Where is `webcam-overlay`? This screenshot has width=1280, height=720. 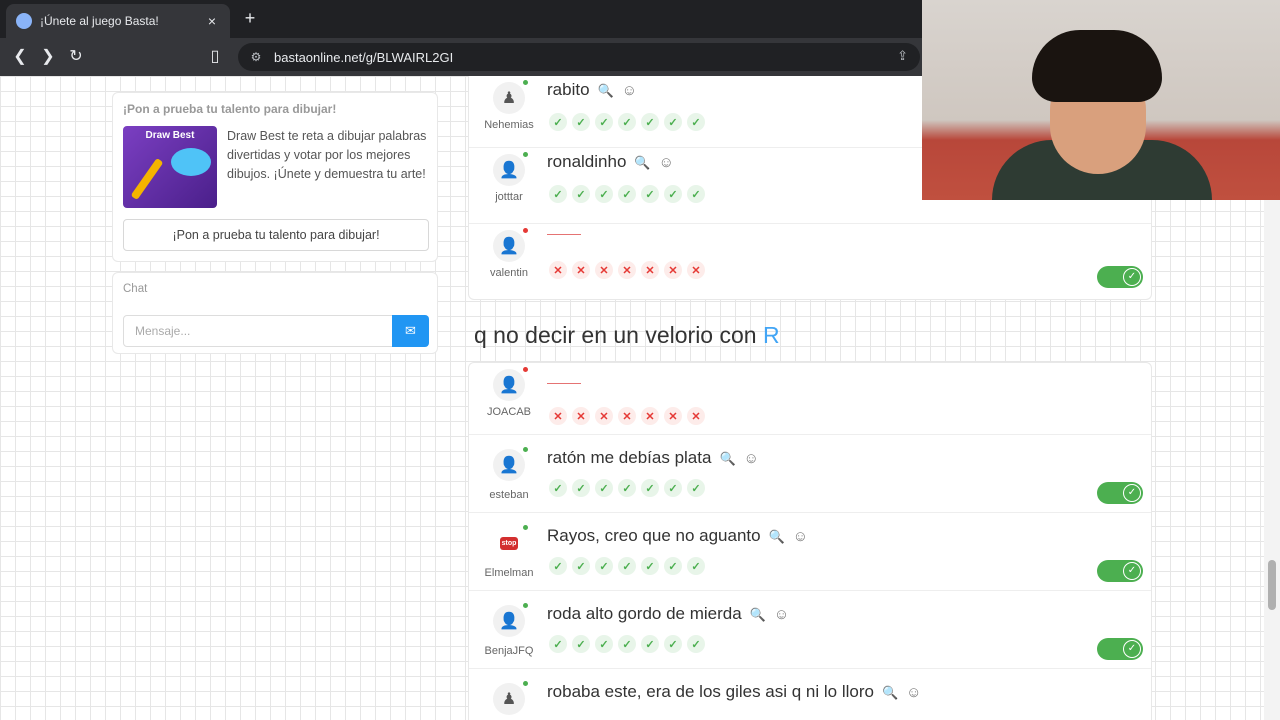 webcam-overlay is located at coordinates (1101, 100).